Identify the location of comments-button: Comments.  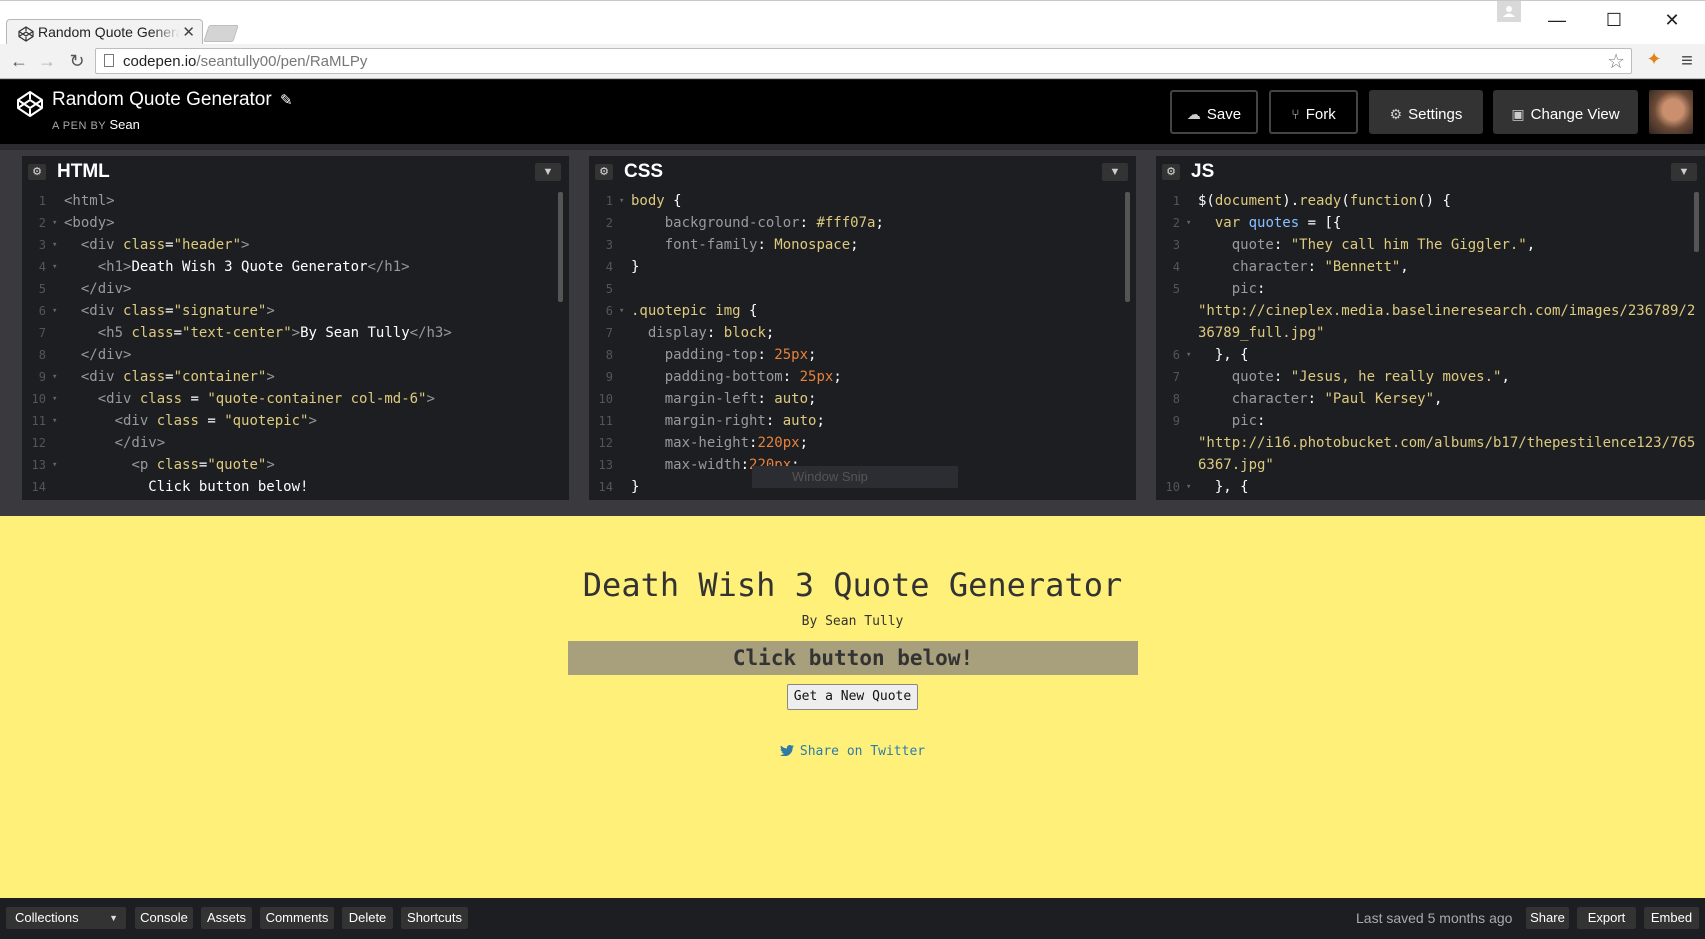
(297, 918).